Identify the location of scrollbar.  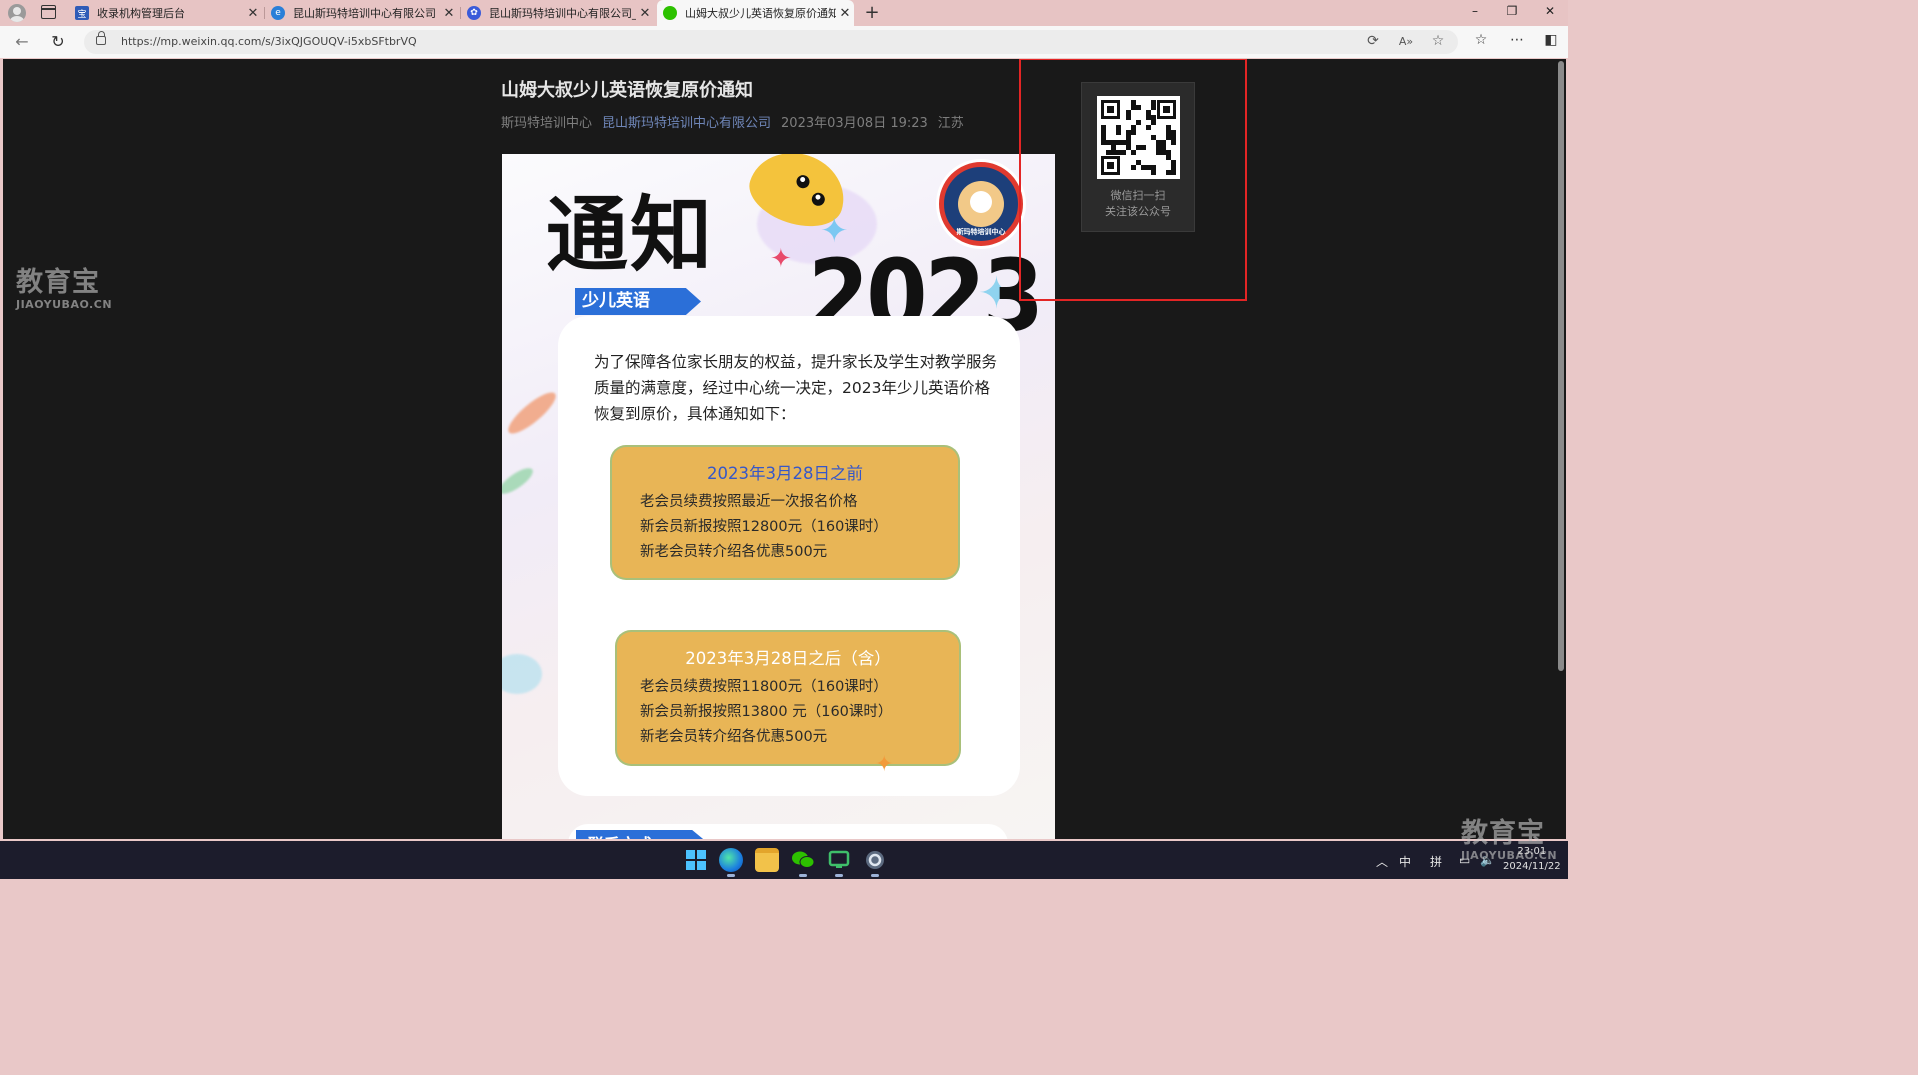
(1561, 366).